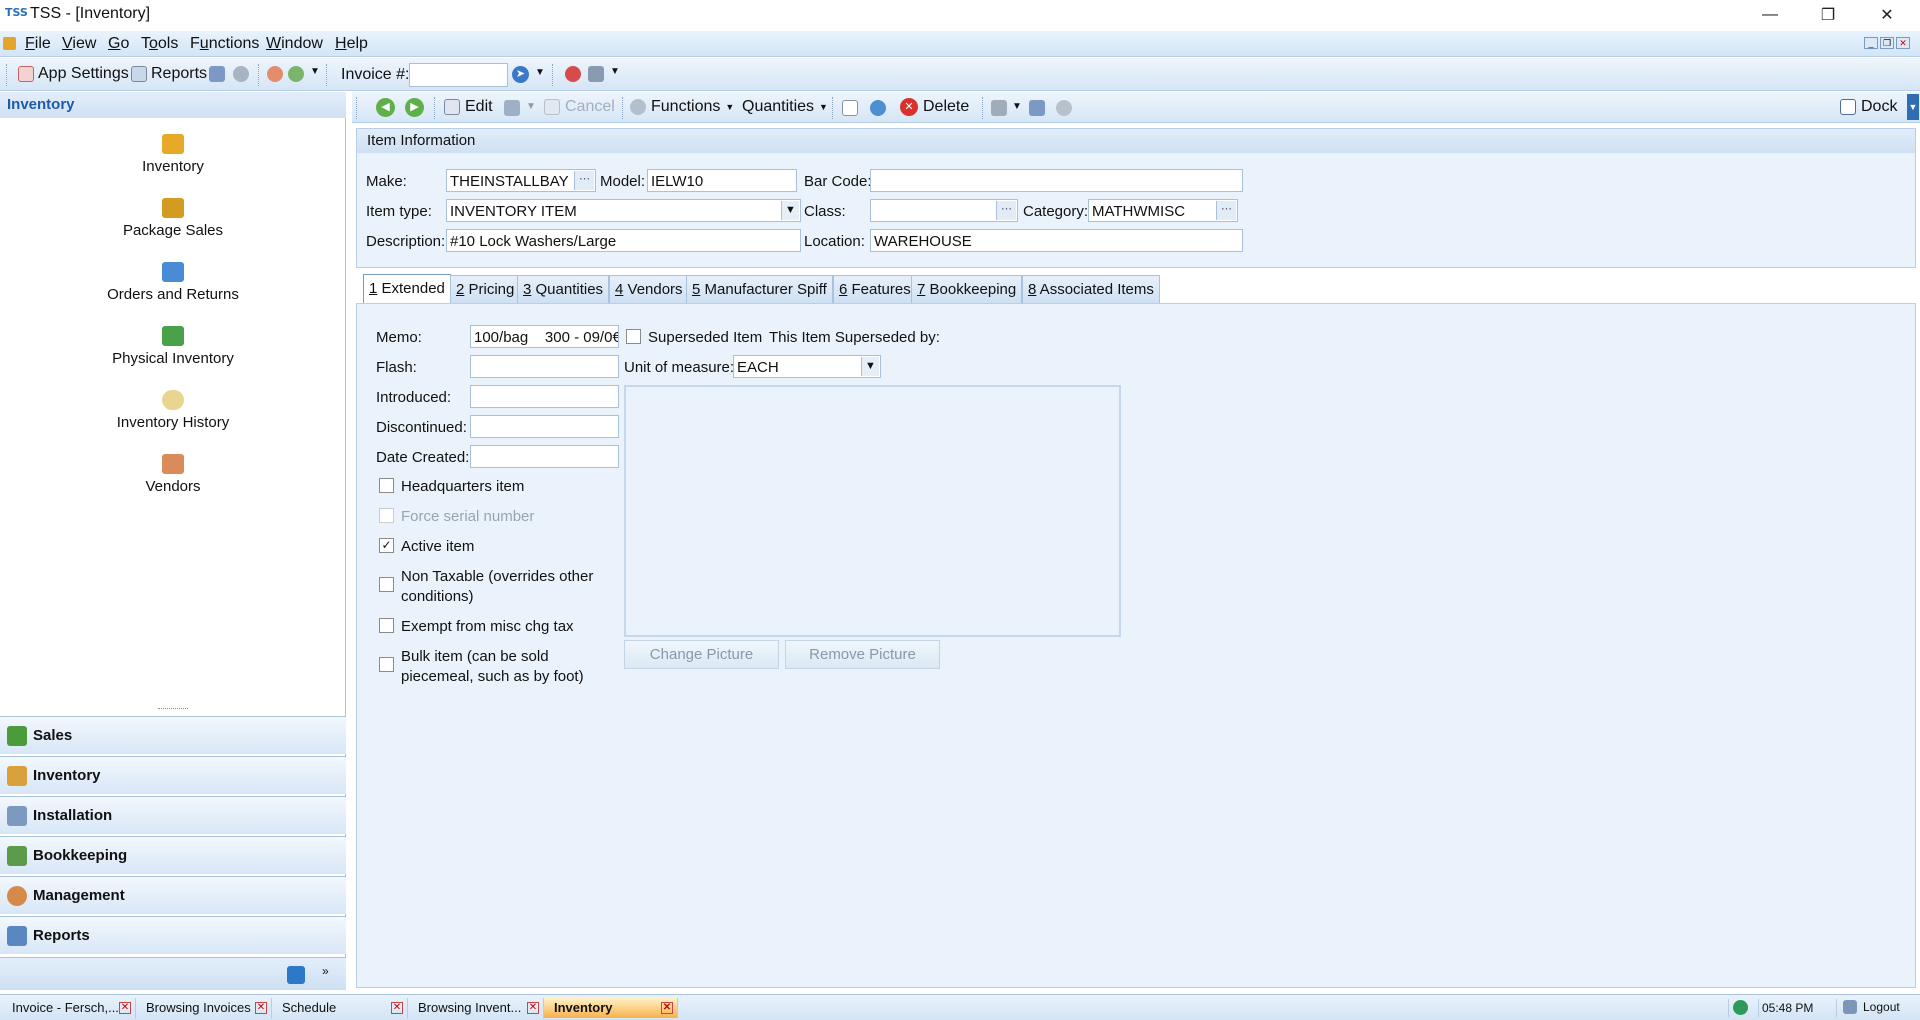  Describe the element at coordinates (224, 44) in the screenshot. I see `menu-functions: Functions` at that location.